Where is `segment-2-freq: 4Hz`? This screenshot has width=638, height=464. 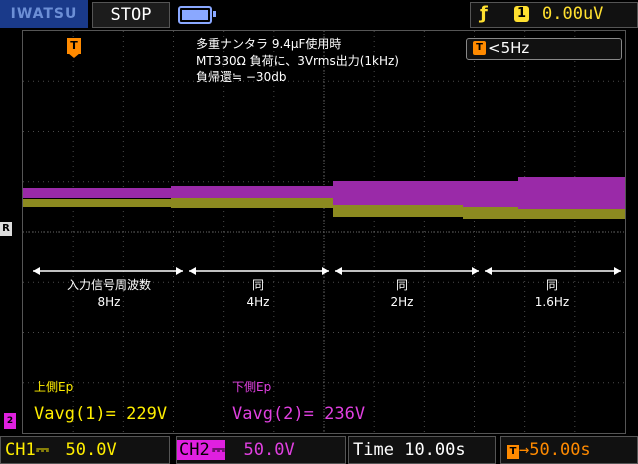 segment-2-freq: 4Hz is located at coordinates (258, 302).